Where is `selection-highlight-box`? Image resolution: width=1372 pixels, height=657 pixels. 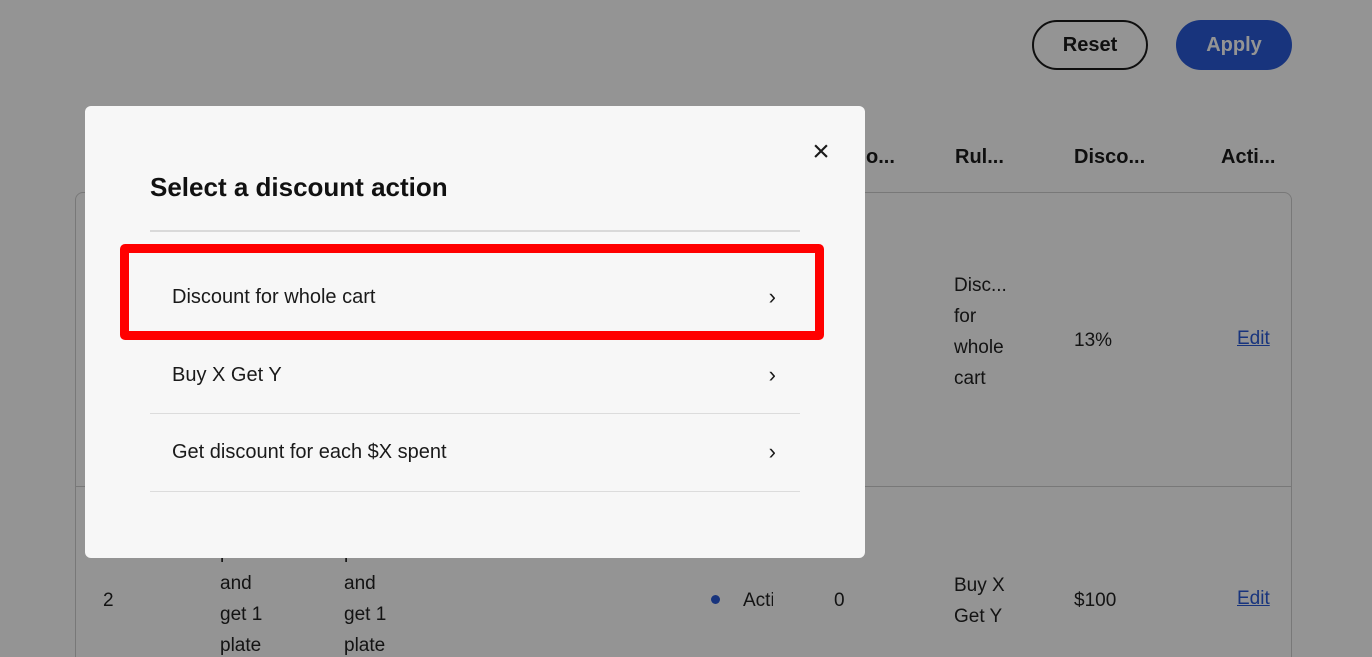
selection-highlight-box is located at coordinates (472, 292).